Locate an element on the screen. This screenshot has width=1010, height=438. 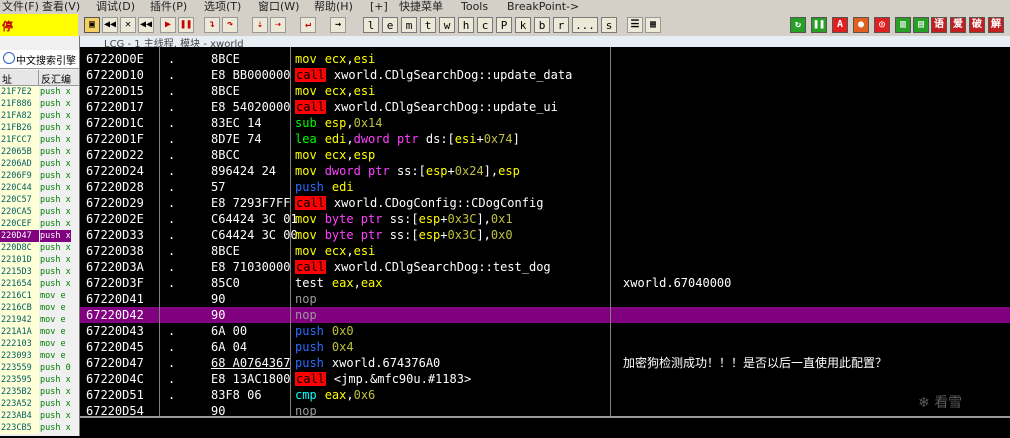
results-row: 223CB5 push x is located at coordinates (39, 428).